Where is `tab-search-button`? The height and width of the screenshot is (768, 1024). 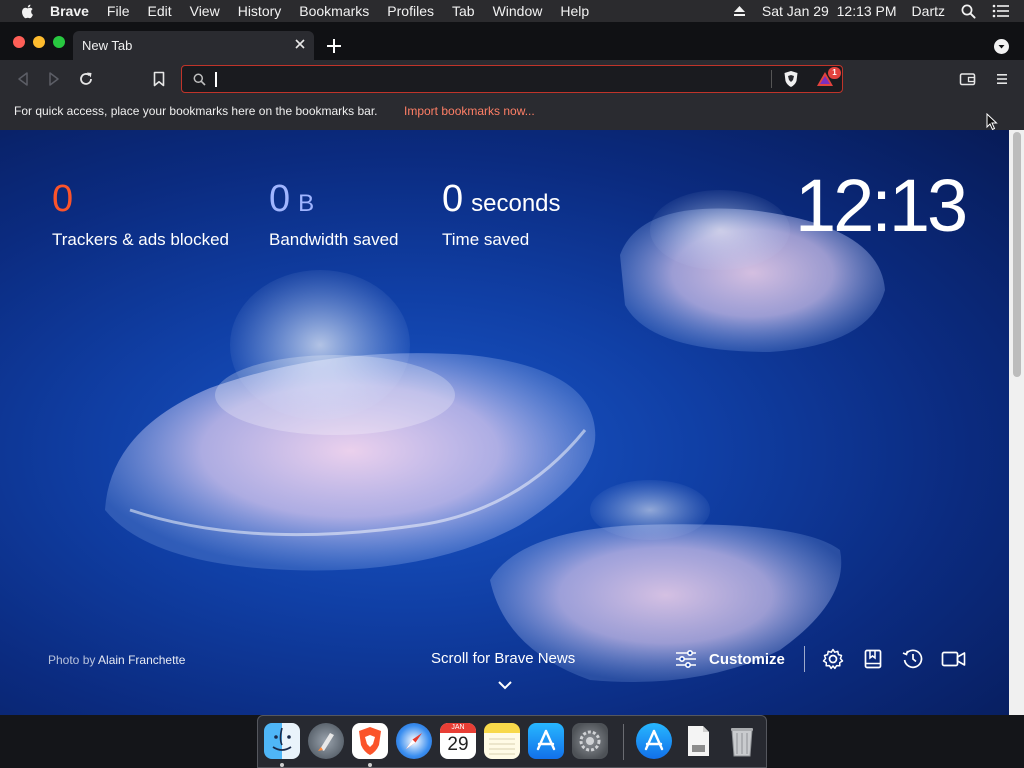 tab-search-button is located at coordinates (1001, 46).